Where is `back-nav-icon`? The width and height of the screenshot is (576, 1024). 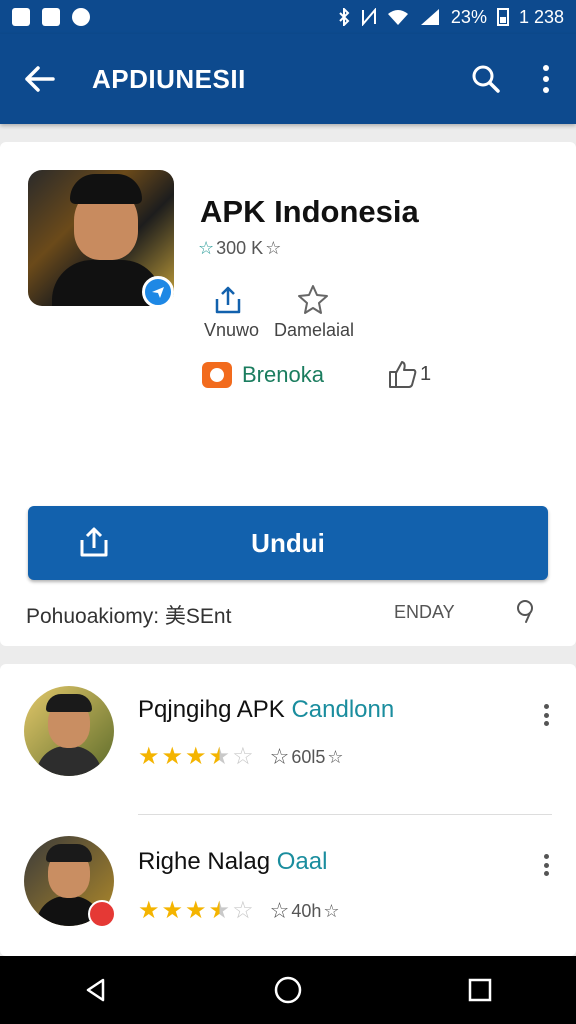 back-nav-icon is located at coordinates (95, 990).